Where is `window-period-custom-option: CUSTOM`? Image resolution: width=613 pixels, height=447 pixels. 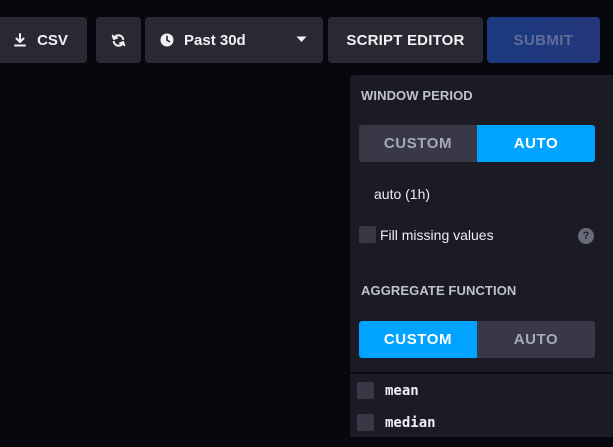
window-period-custom-option: CUSTOM is located at coordinates (418, 143).